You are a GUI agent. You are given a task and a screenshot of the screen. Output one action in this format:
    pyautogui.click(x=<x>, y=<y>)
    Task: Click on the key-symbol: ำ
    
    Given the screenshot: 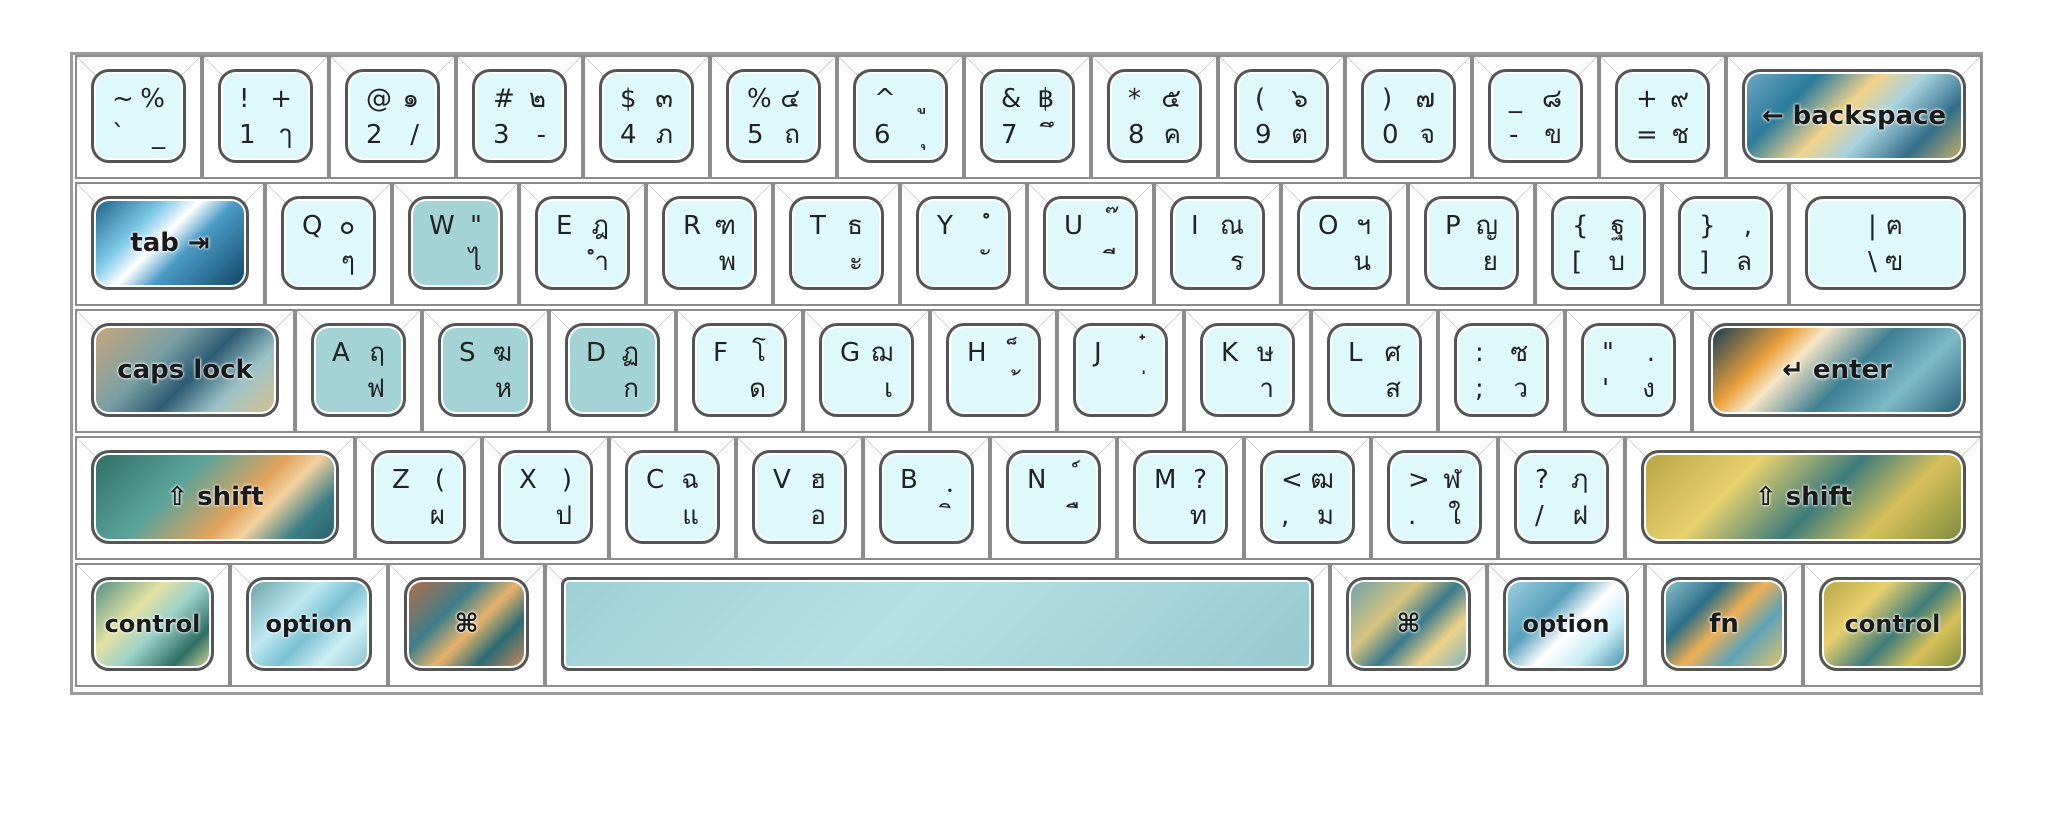 What is the action you would take?
    pyautogui.click(x=601, y=262)
    